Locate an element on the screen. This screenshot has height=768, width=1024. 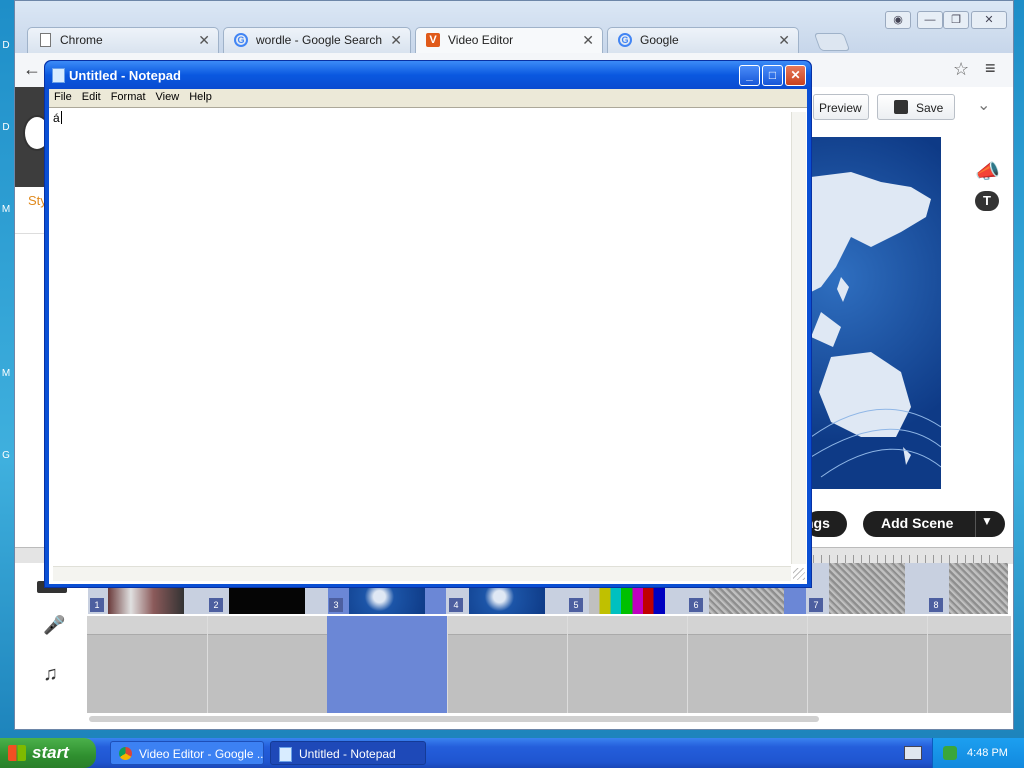
menu-edit: Edit is located at coordinates (91, 96).